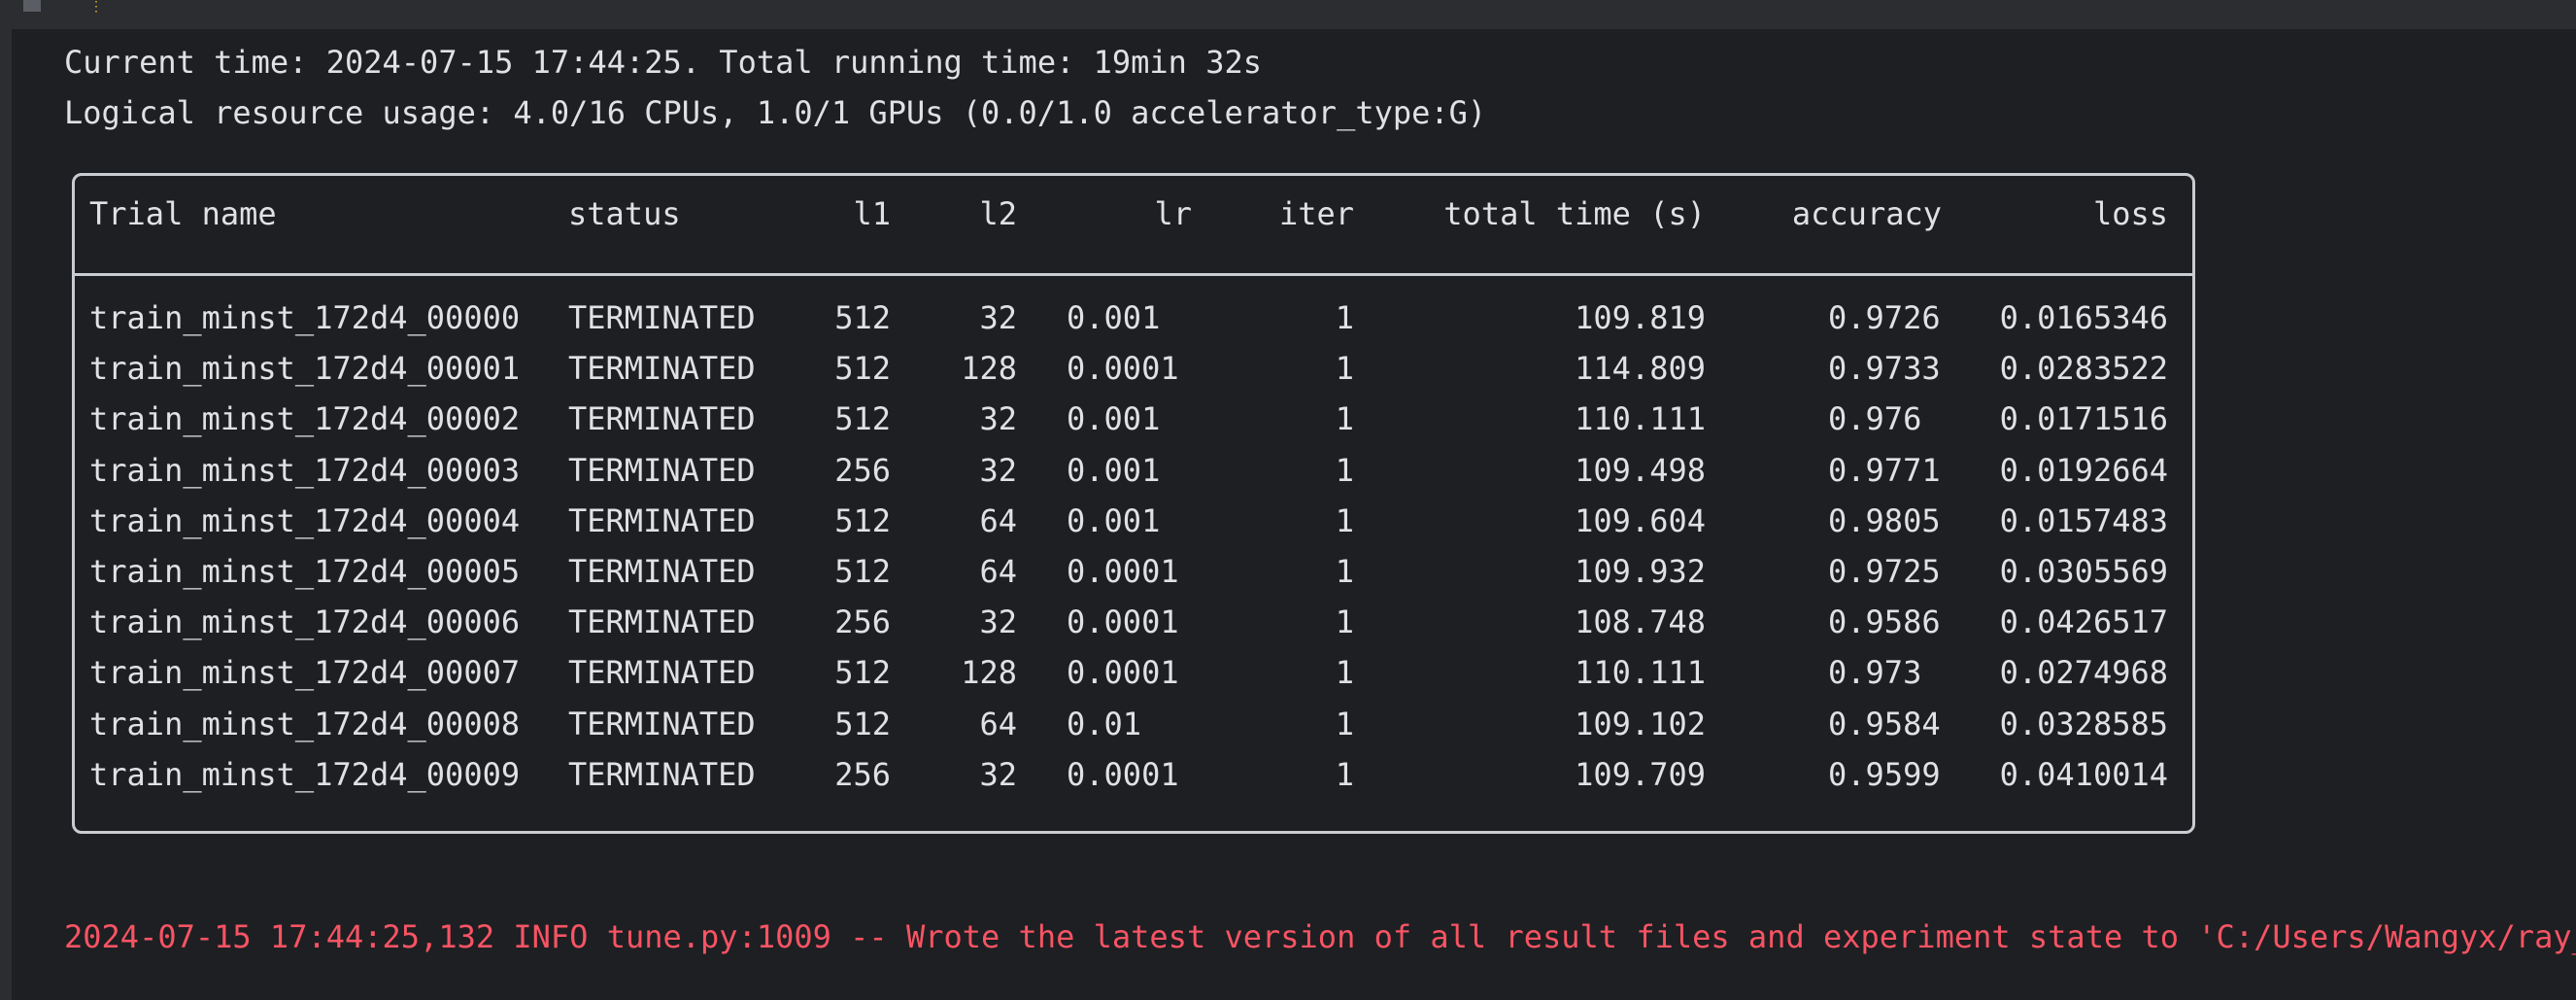 The height and width of the screenshot is (1000, 2576). What do you see at coordinates (1884, 724) in the screenshot?
I see `cell-accuracy: 0.9584` at bounding box center [1884, 724].